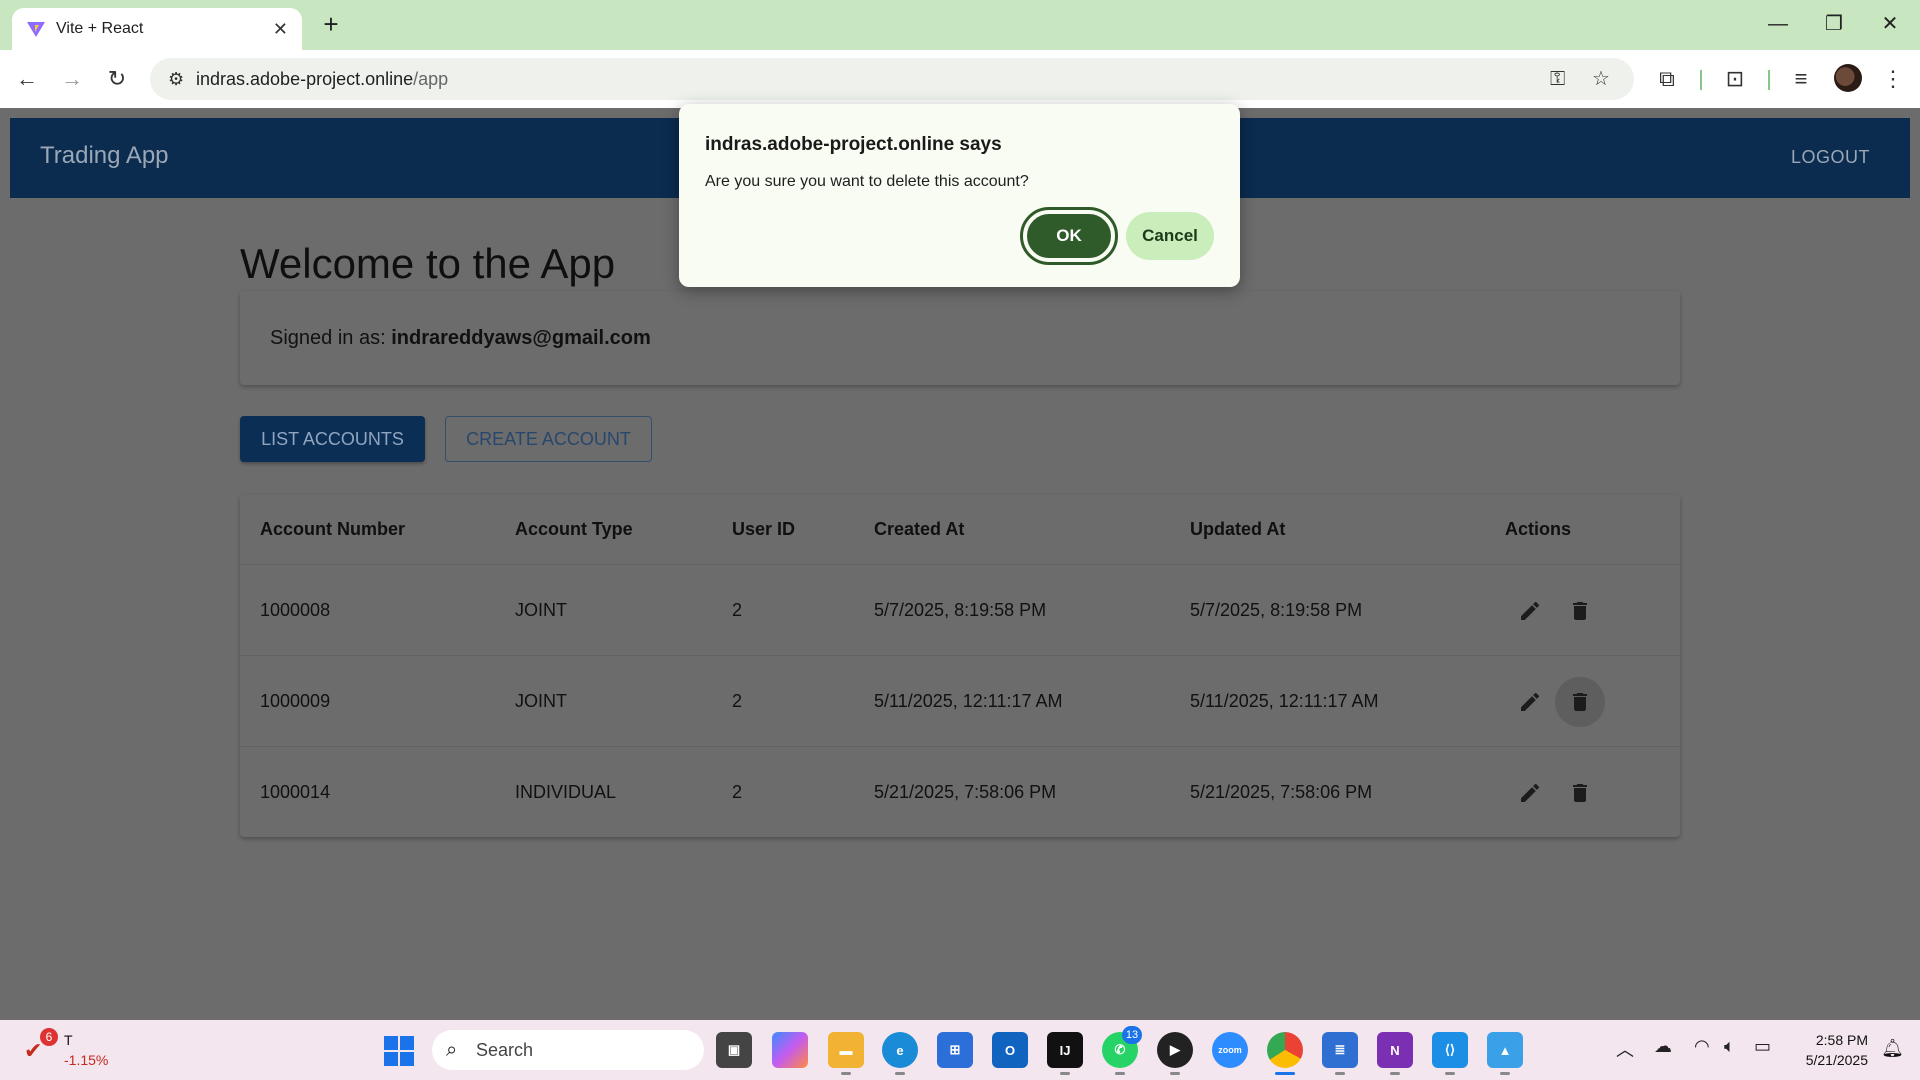 The height and width of the screenshot is (1080, 1920). I want to click on url-host: indras.adobe-project.online, so click(305, 78).